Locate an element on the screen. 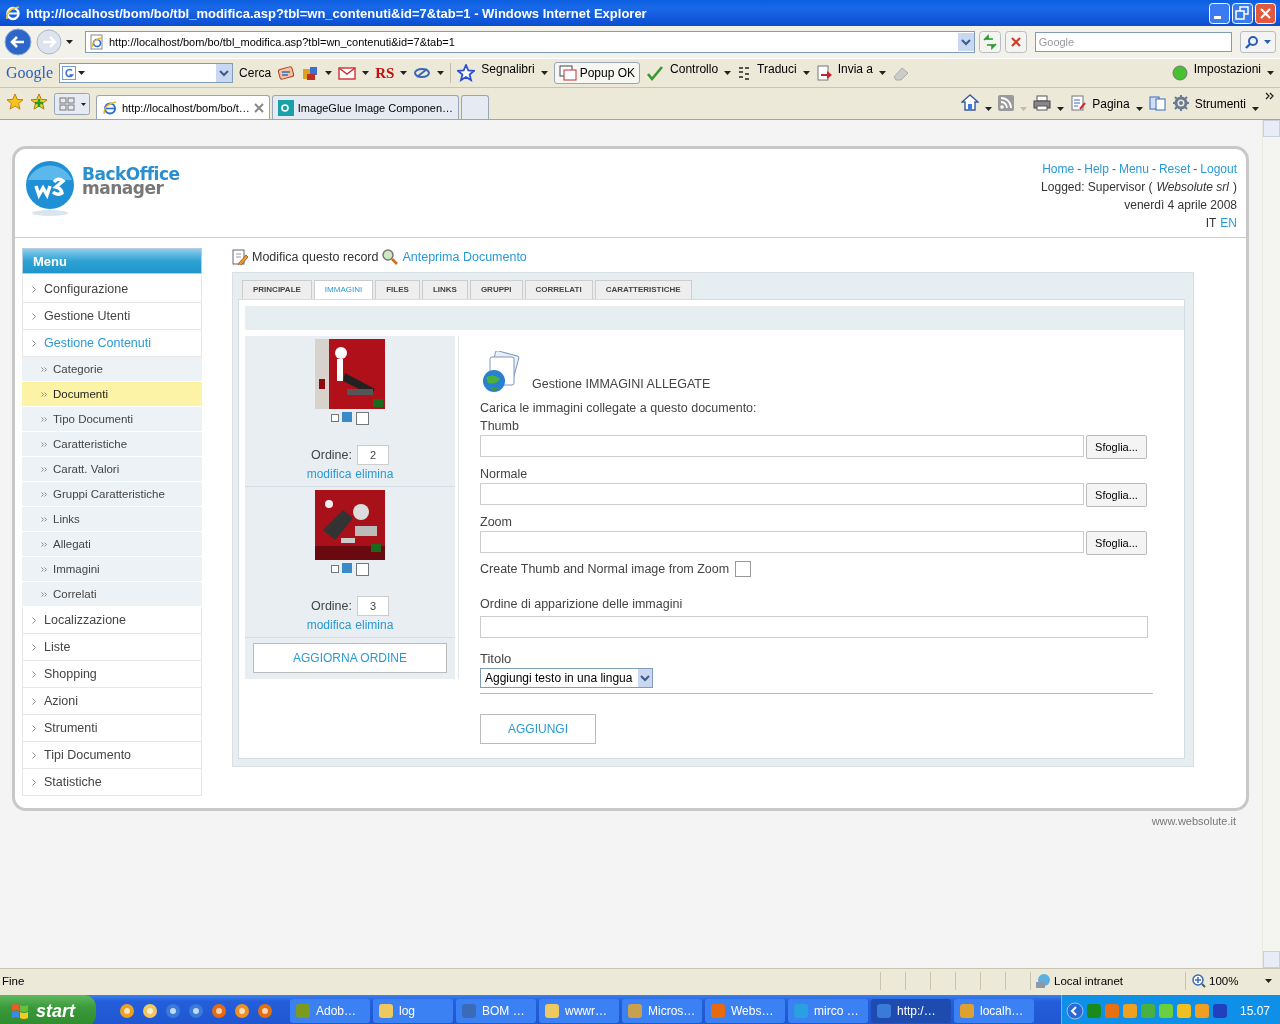  tab: PRINCIPALE is located at coordinates (277, 289).